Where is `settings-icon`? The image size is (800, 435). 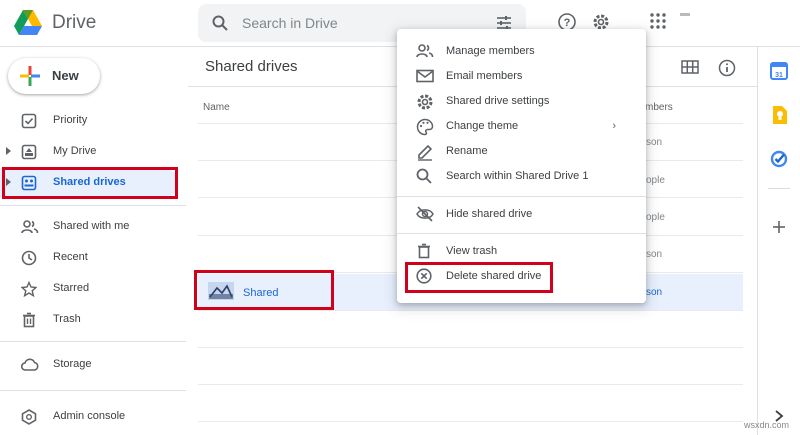 settings-icon is located at coordinates (425, 102).